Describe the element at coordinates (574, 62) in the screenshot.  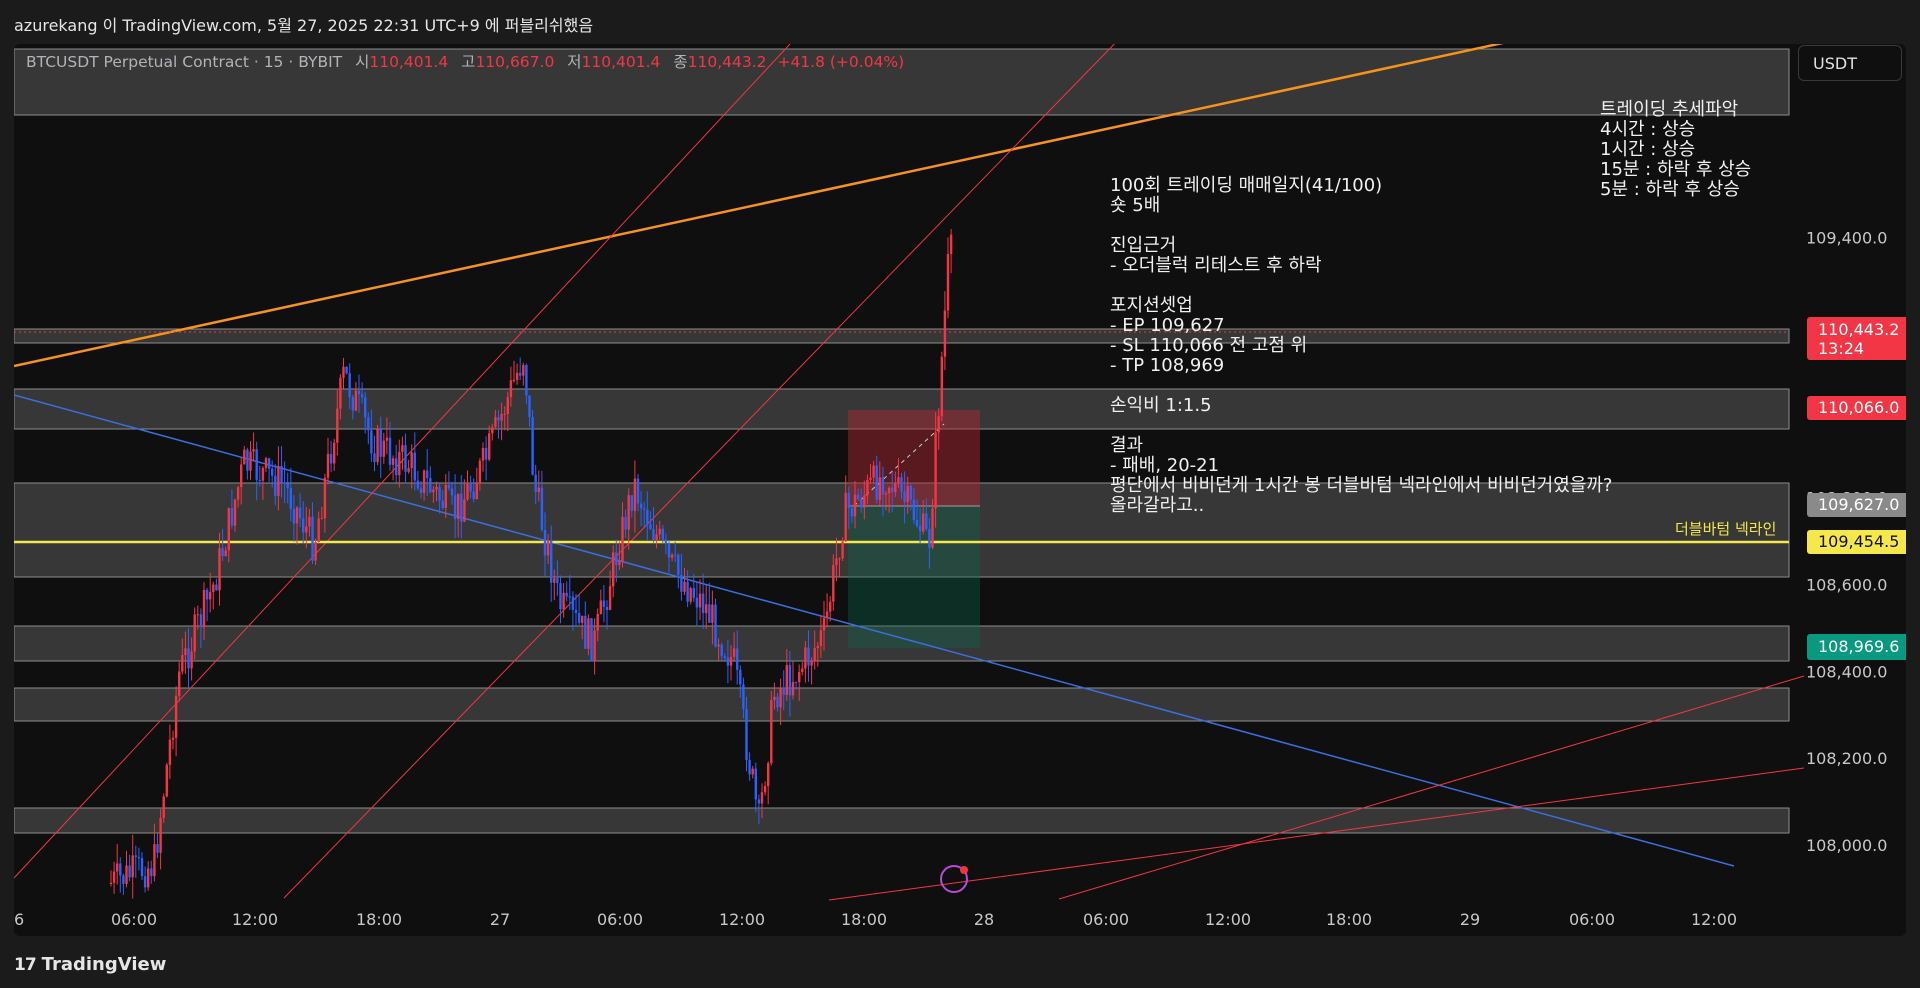
I see `low-label: 저` at that location.